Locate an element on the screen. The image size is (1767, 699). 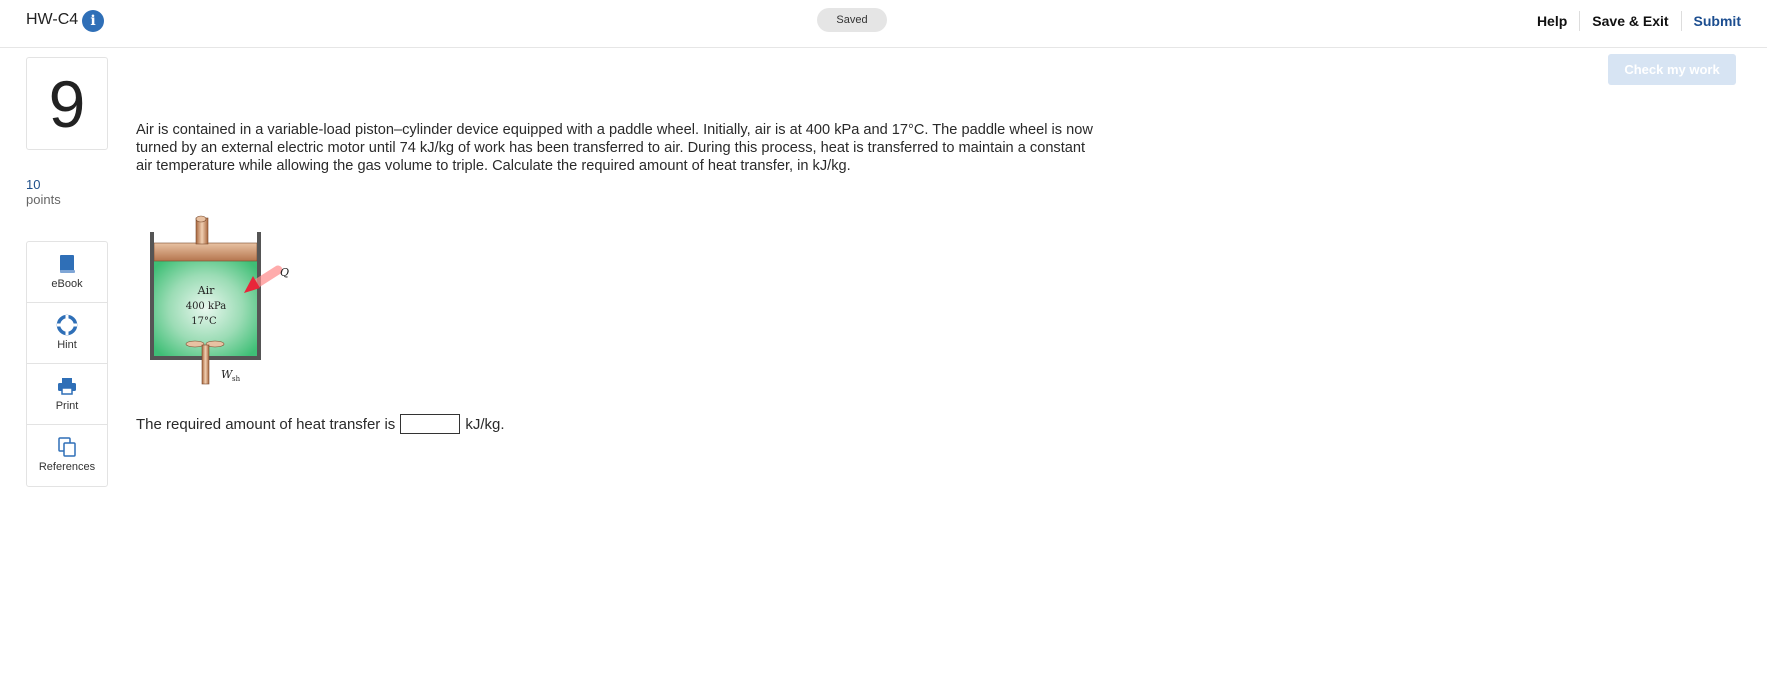
lifebuoy-icon is located at coordinates (67, 325).